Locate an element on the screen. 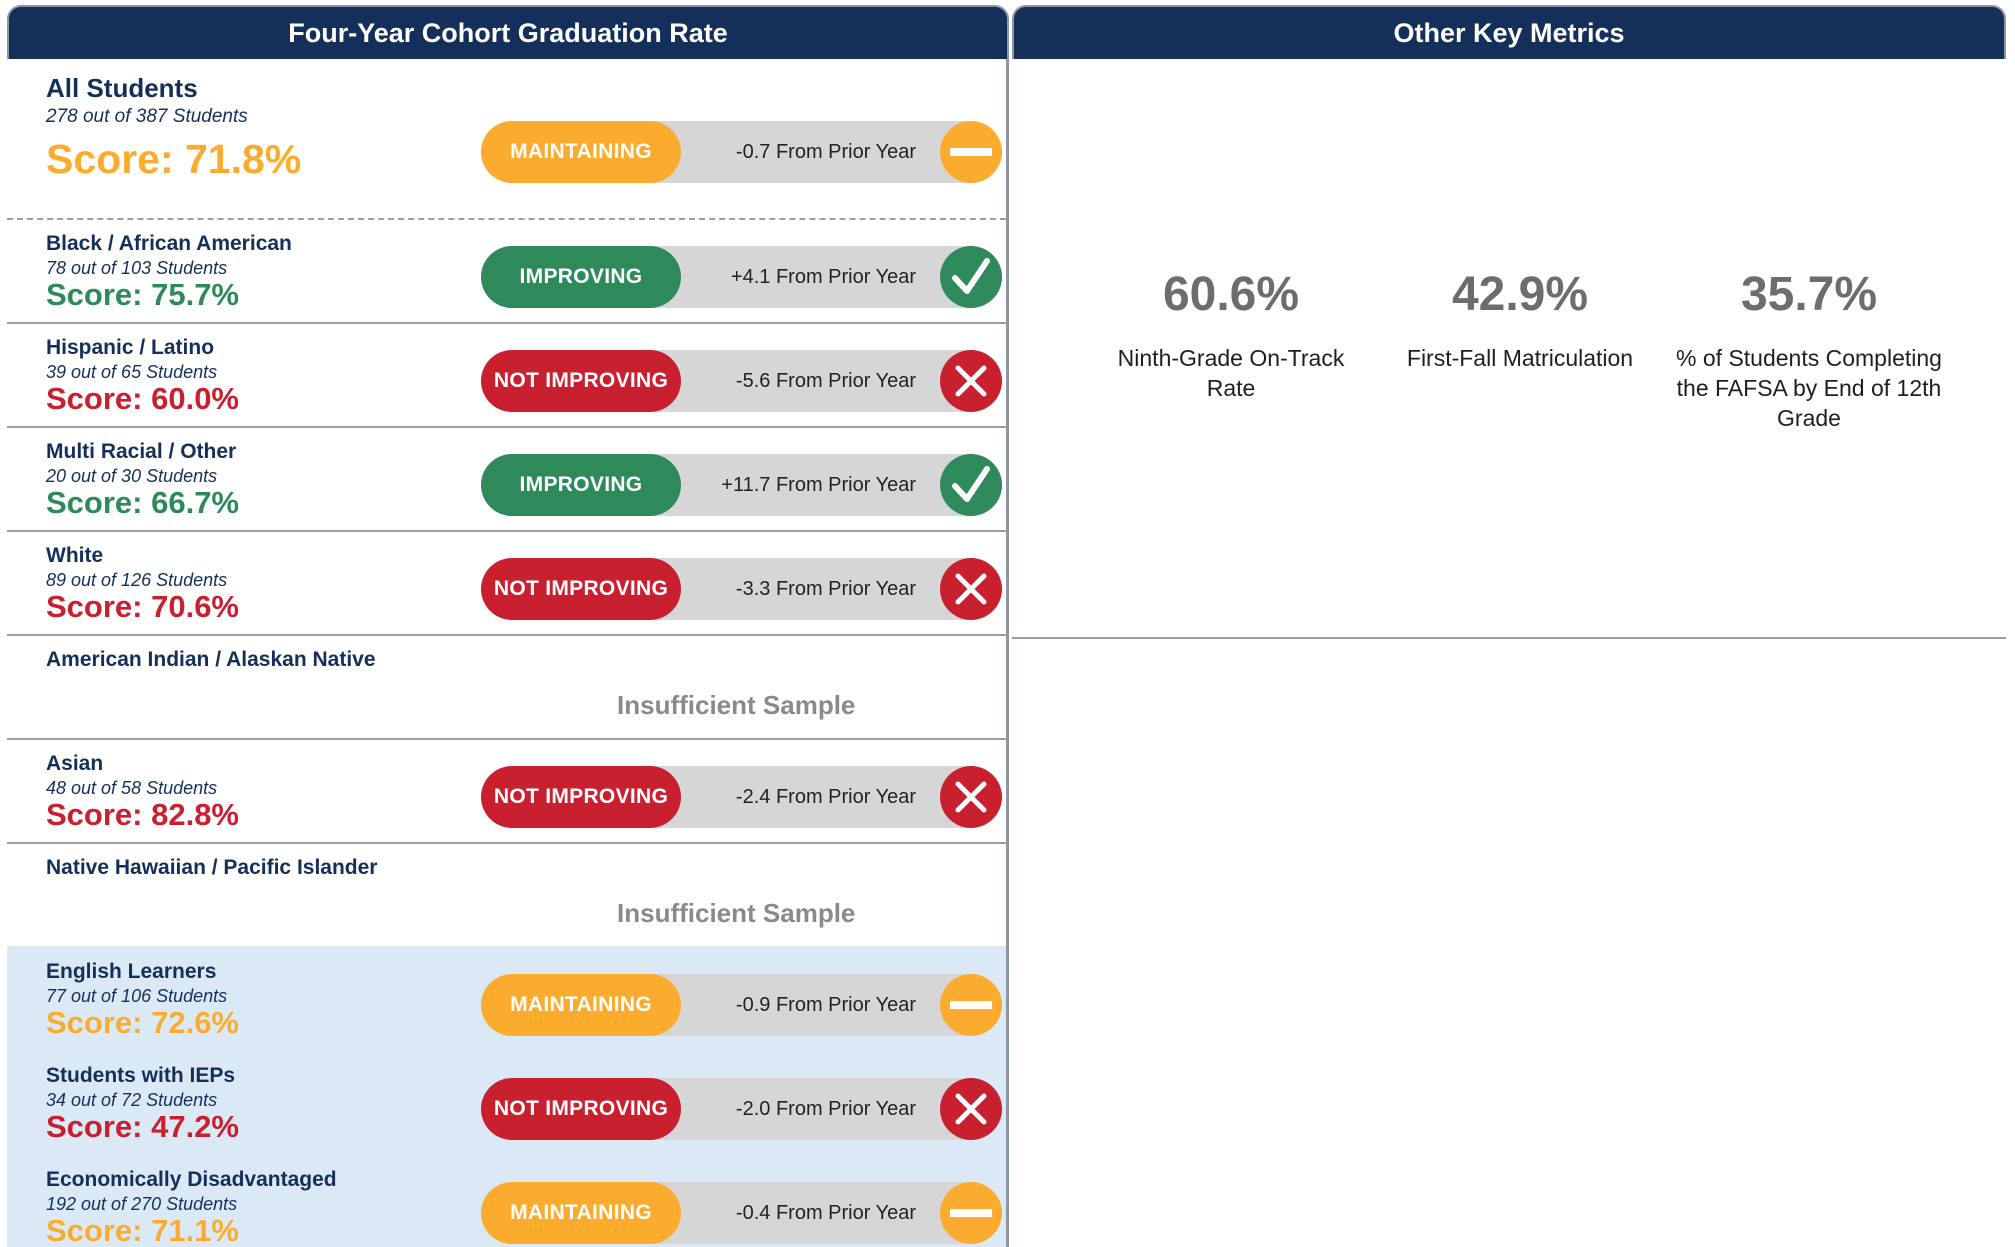 The height and width of the screenshot is (1247, 2015). status-bar: NOT IMPROVING -2.4 From Prior Year is located at coordinates (741, 797).